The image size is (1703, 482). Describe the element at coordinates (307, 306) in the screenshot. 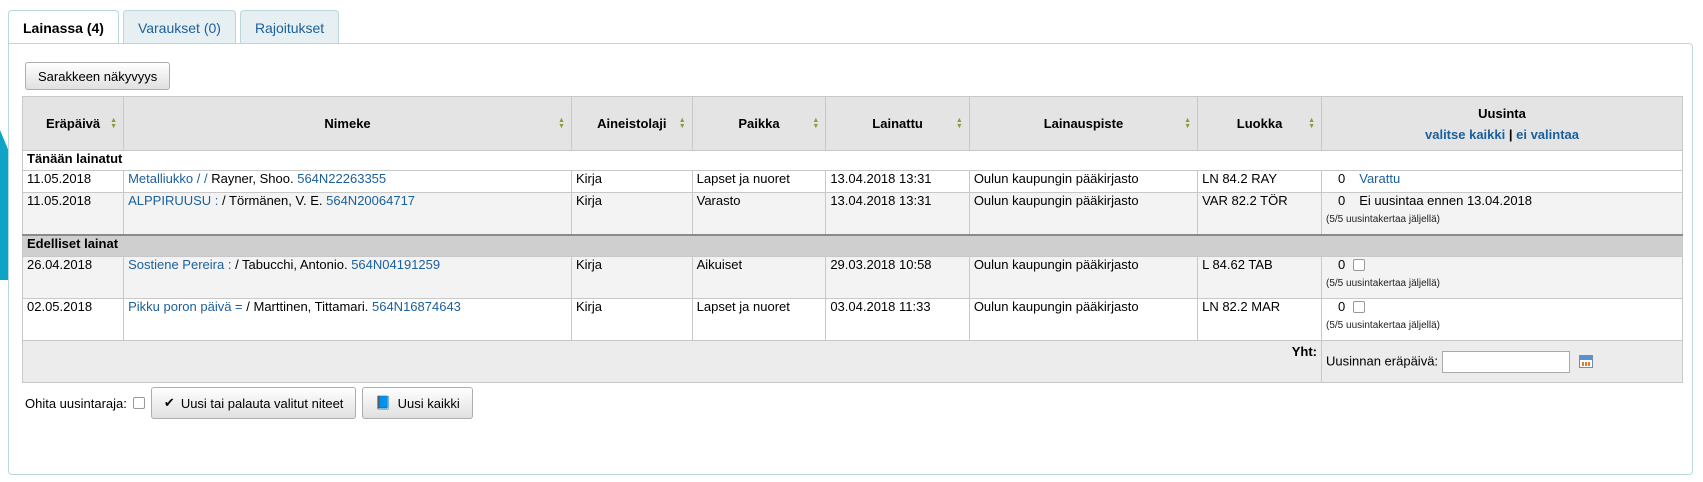

I see `author: / Marttinen, Tittamari.` at that location.